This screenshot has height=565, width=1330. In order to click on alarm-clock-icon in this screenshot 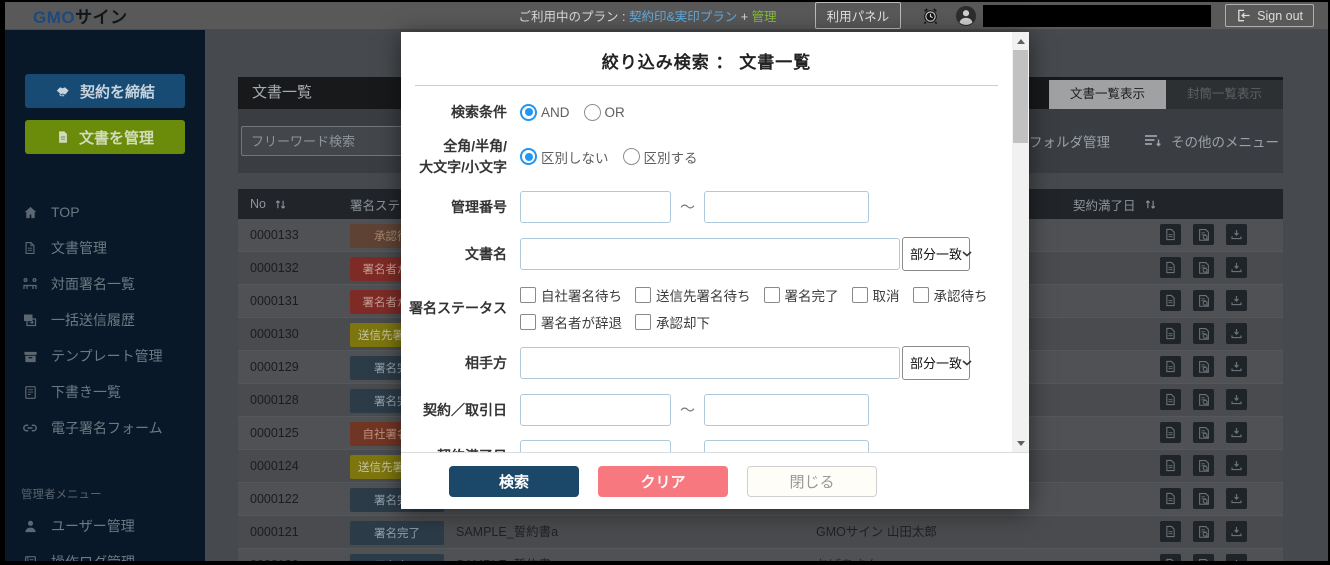, I will do `click(930, 15)`.